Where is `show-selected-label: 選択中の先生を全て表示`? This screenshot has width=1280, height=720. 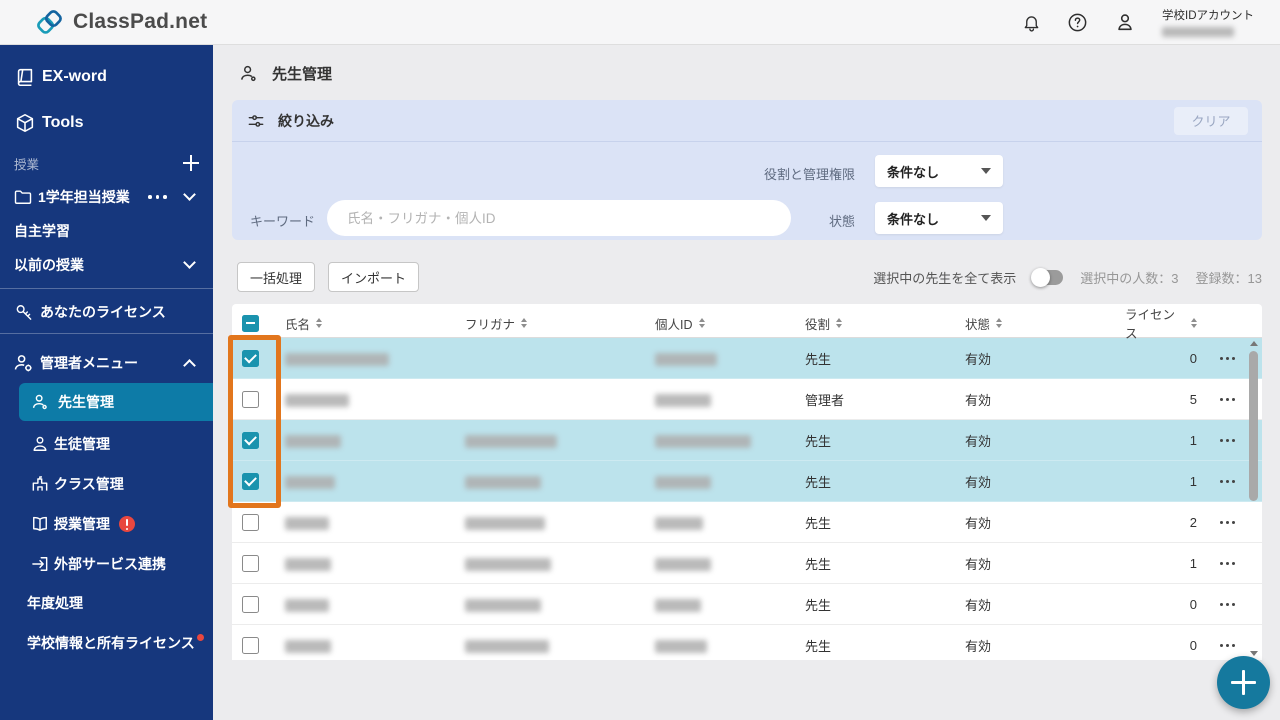
show-selected-label: 選択中の先生を全て表示 is located at coordinates (945, 278).